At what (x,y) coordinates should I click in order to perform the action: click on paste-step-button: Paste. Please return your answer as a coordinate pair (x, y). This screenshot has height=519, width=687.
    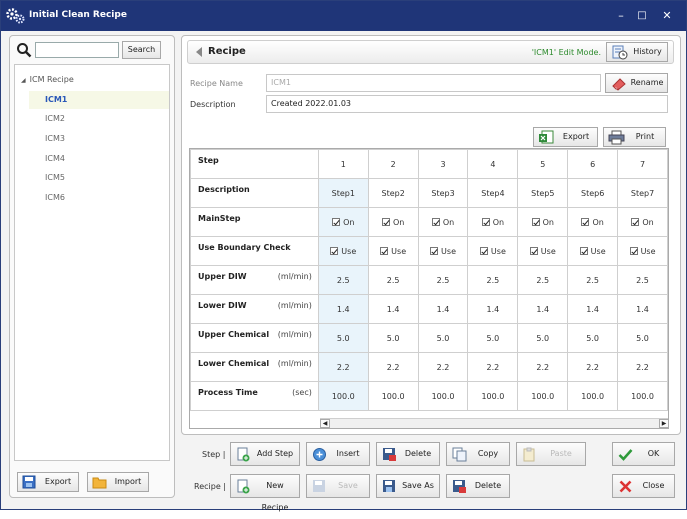
    Looking at the image, I should click on (551, 454).